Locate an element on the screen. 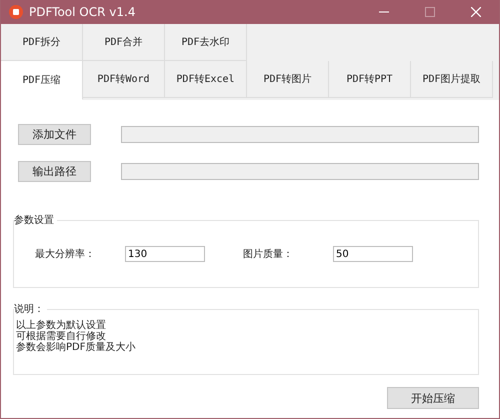 This screenshot has height=419, width=500. group-title: 说明： is located at coordinates (30, 309).